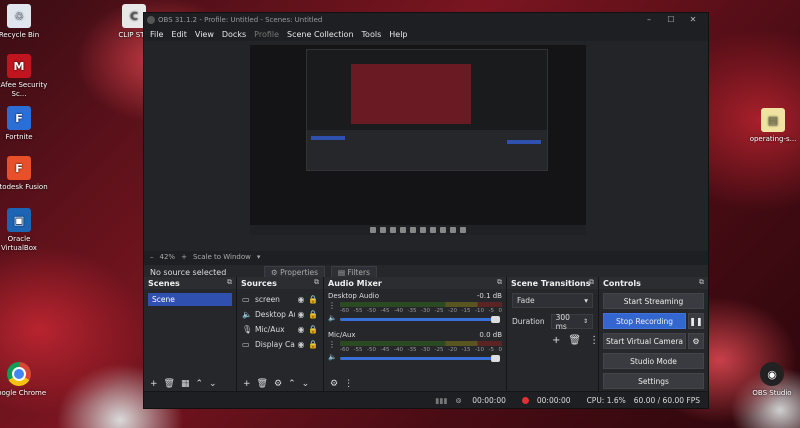 This screenshot has height=428, width=800. Describe the element at coordinates (184, 257) in the screenshot. I see `zoom-in-button: +` at that location.